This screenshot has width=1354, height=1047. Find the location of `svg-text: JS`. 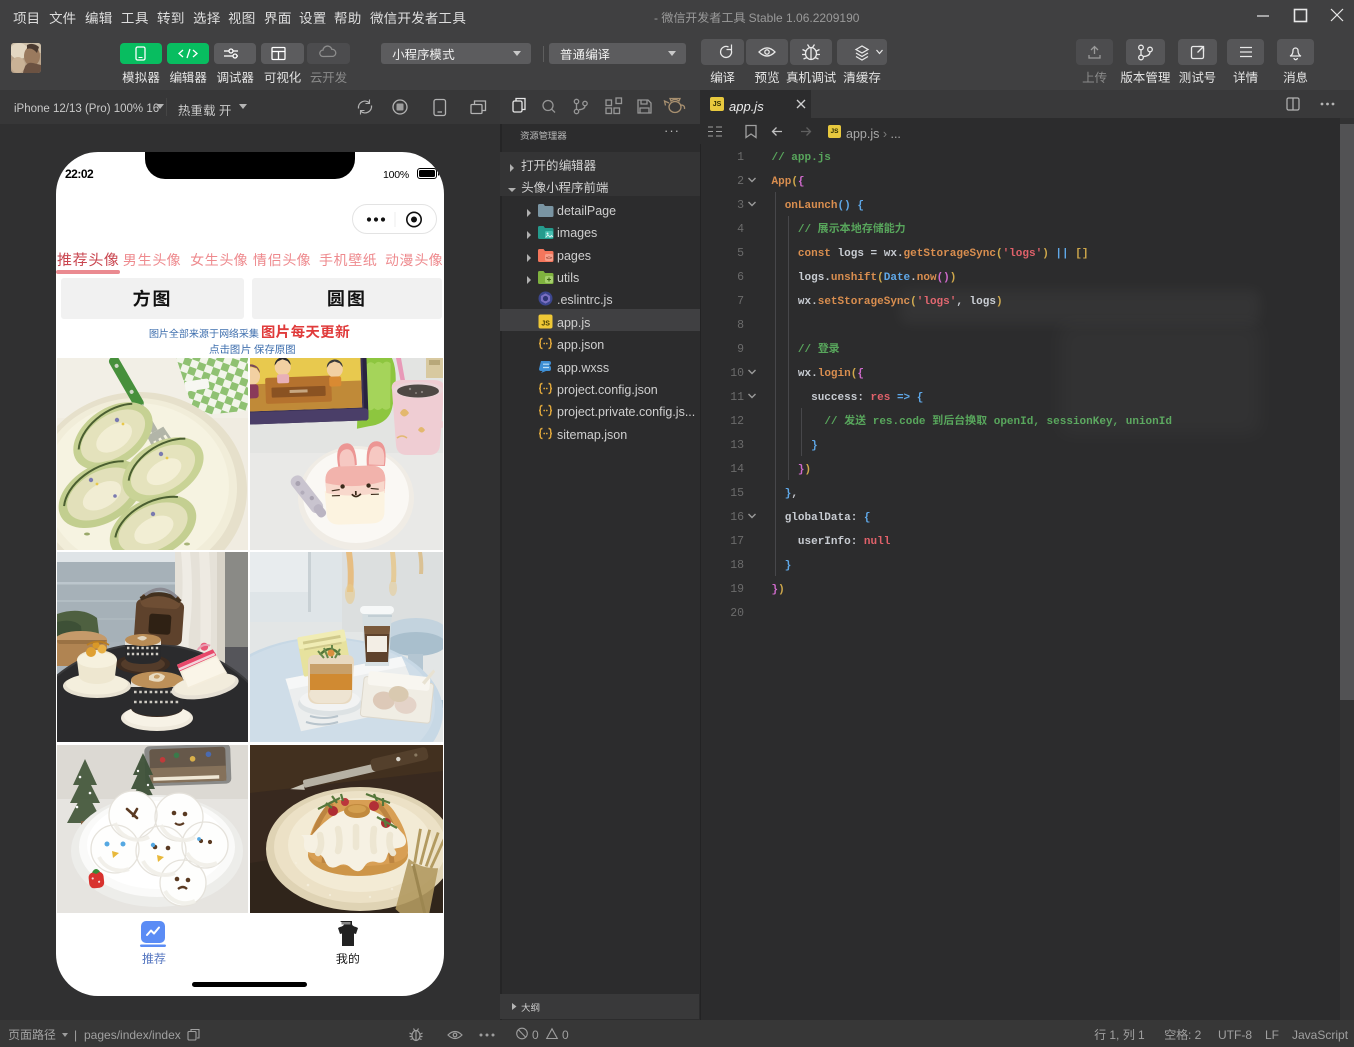

svg-text: JS is located at coordinates (545, 323).